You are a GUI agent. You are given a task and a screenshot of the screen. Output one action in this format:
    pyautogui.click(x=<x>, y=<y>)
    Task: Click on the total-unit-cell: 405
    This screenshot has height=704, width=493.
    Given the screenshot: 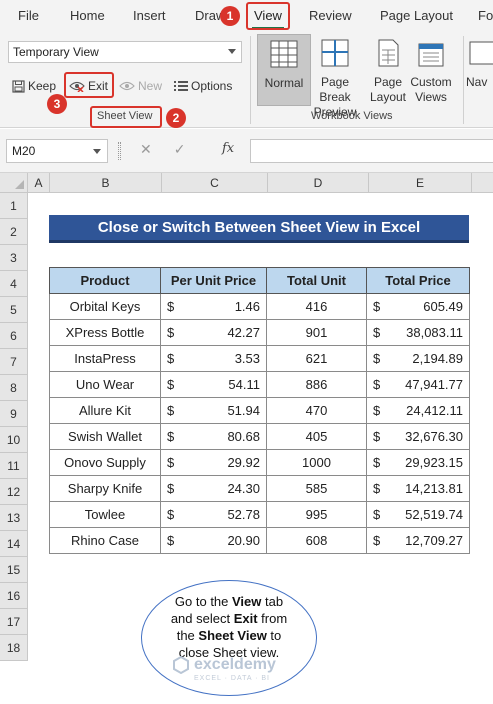 What is the action you would take?
    pyautogui.click(x=316, y=436)
    